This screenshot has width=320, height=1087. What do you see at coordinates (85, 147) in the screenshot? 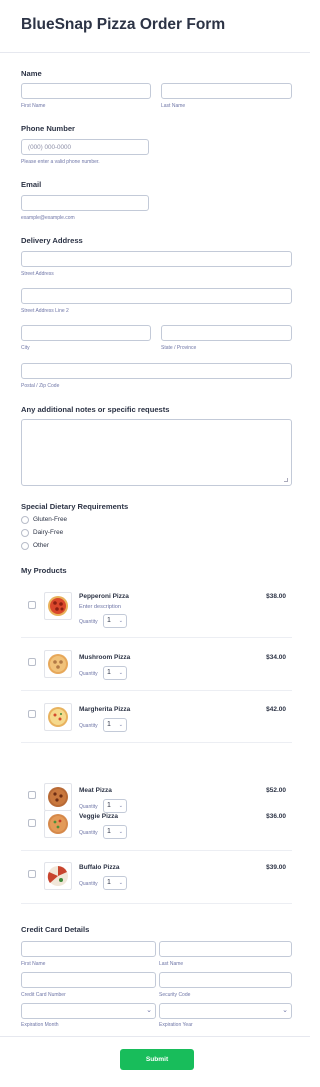
I see `phone-input: (000) 000-0000` at bounding box center [85, 147].